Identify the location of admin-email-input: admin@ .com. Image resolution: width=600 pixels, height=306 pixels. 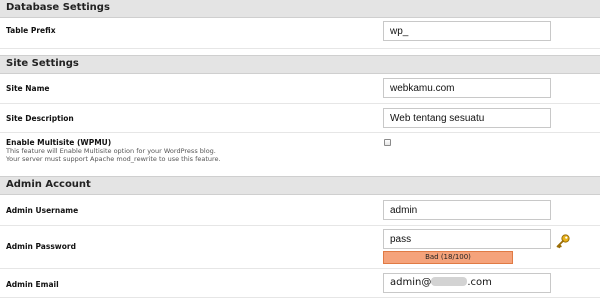
(467, 283).